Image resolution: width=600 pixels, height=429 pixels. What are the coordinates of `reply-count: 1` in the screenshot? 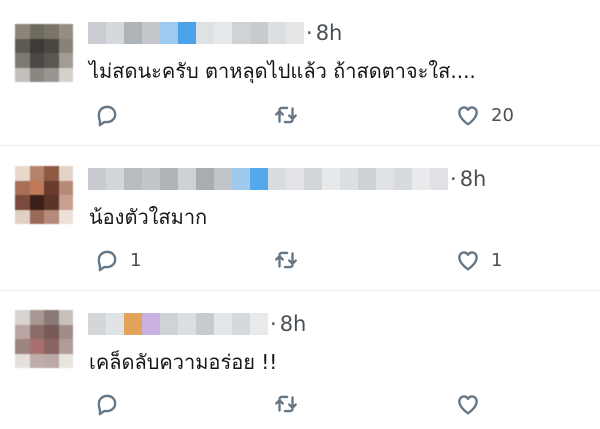 It's located at (136, 260).